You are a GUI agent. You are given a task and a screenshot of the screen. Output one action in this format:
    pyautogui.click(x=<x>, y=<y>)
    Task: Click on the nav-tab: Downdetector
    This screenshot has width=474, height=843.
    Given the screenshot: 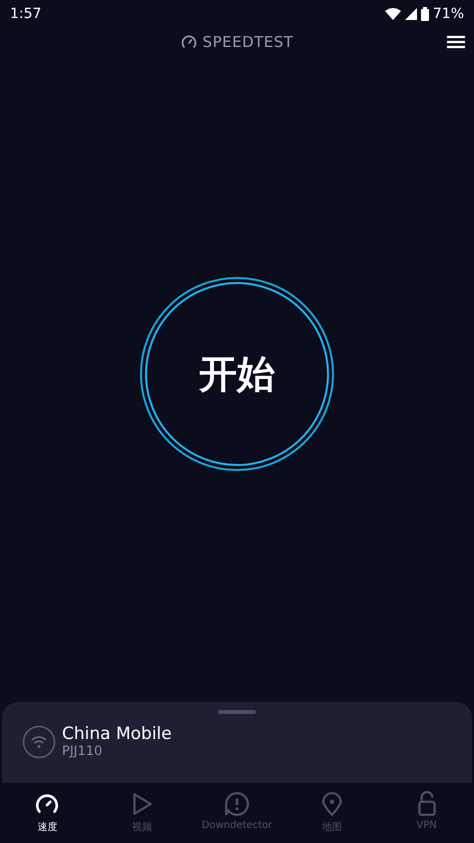 What is the action you would take?
    pyautogui.click(x=237, y=813)
    